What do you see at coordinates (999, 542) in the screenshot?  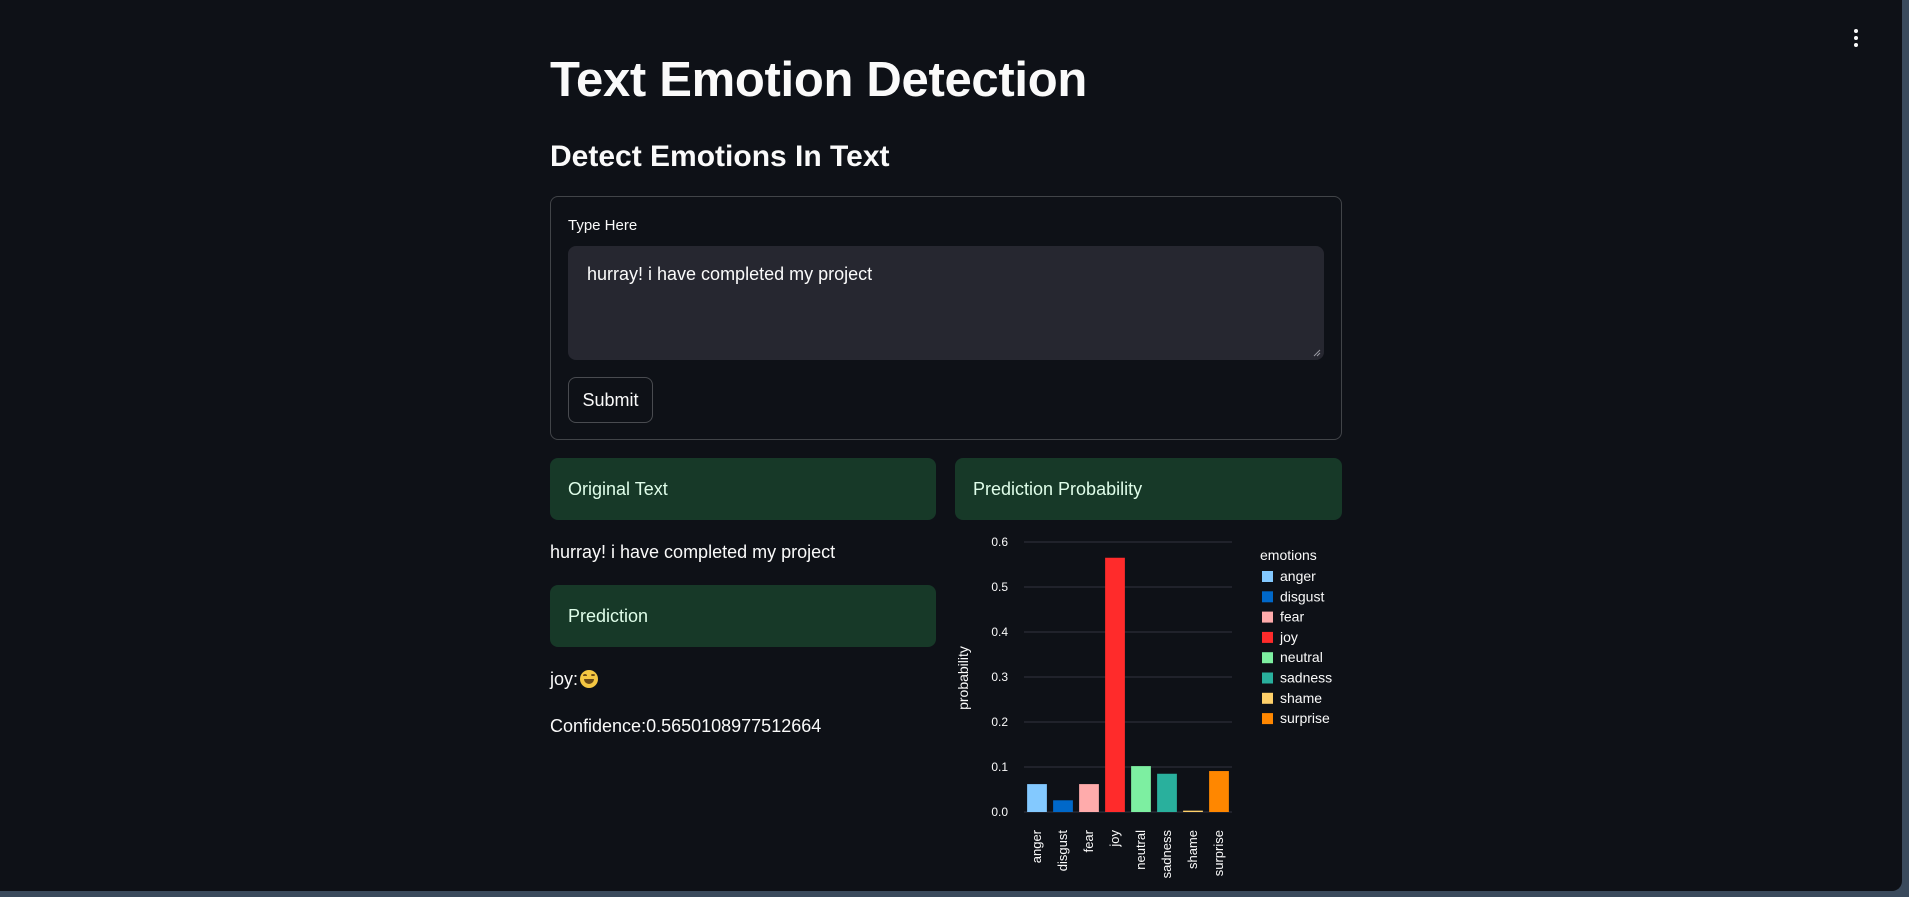 I see `y-tick-label: 0.6` at bounding box center [999, 542].